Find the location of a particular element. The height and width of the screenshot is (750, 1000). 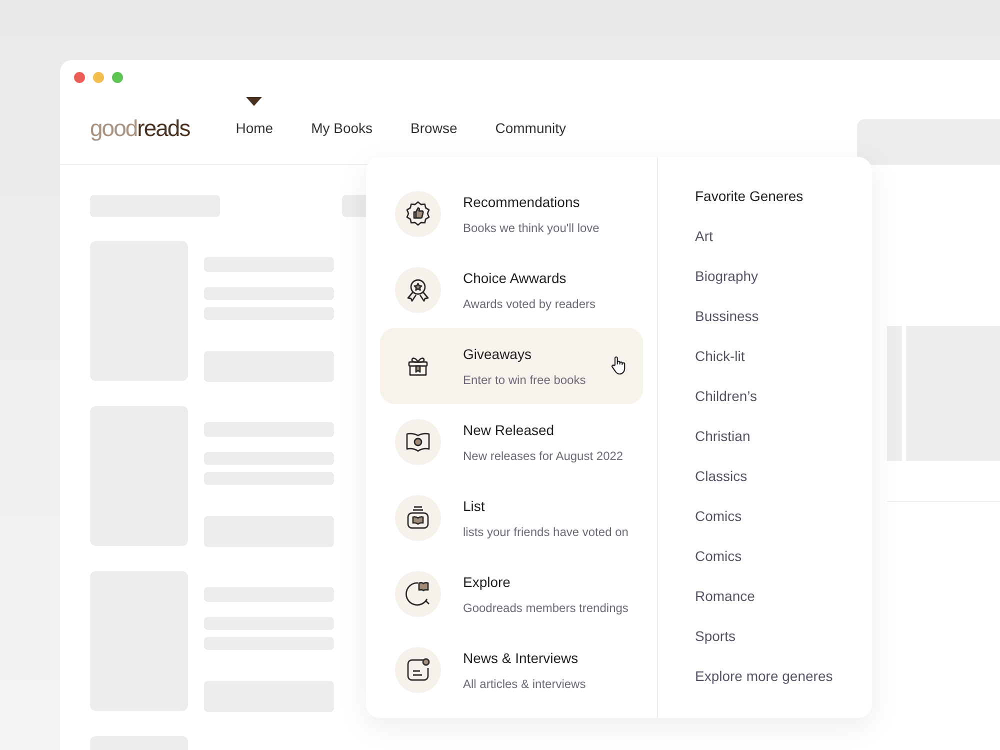

menu-item: News & Interviews All articles & interviews is located at coordinates (511, 670).